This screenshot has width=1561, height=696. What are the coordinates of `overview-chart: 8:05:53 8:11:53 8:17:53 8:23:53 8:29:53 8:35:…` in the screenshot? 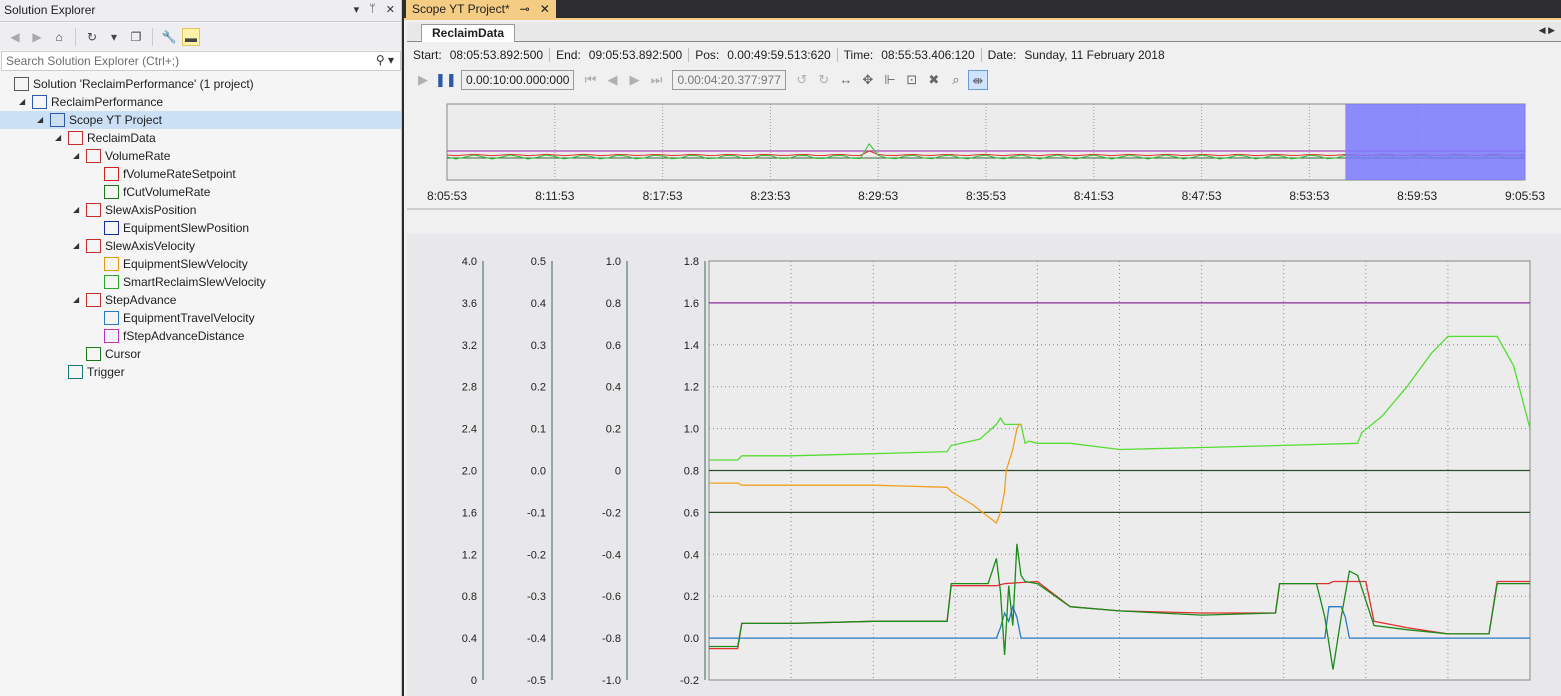 It's located at (984, 167).